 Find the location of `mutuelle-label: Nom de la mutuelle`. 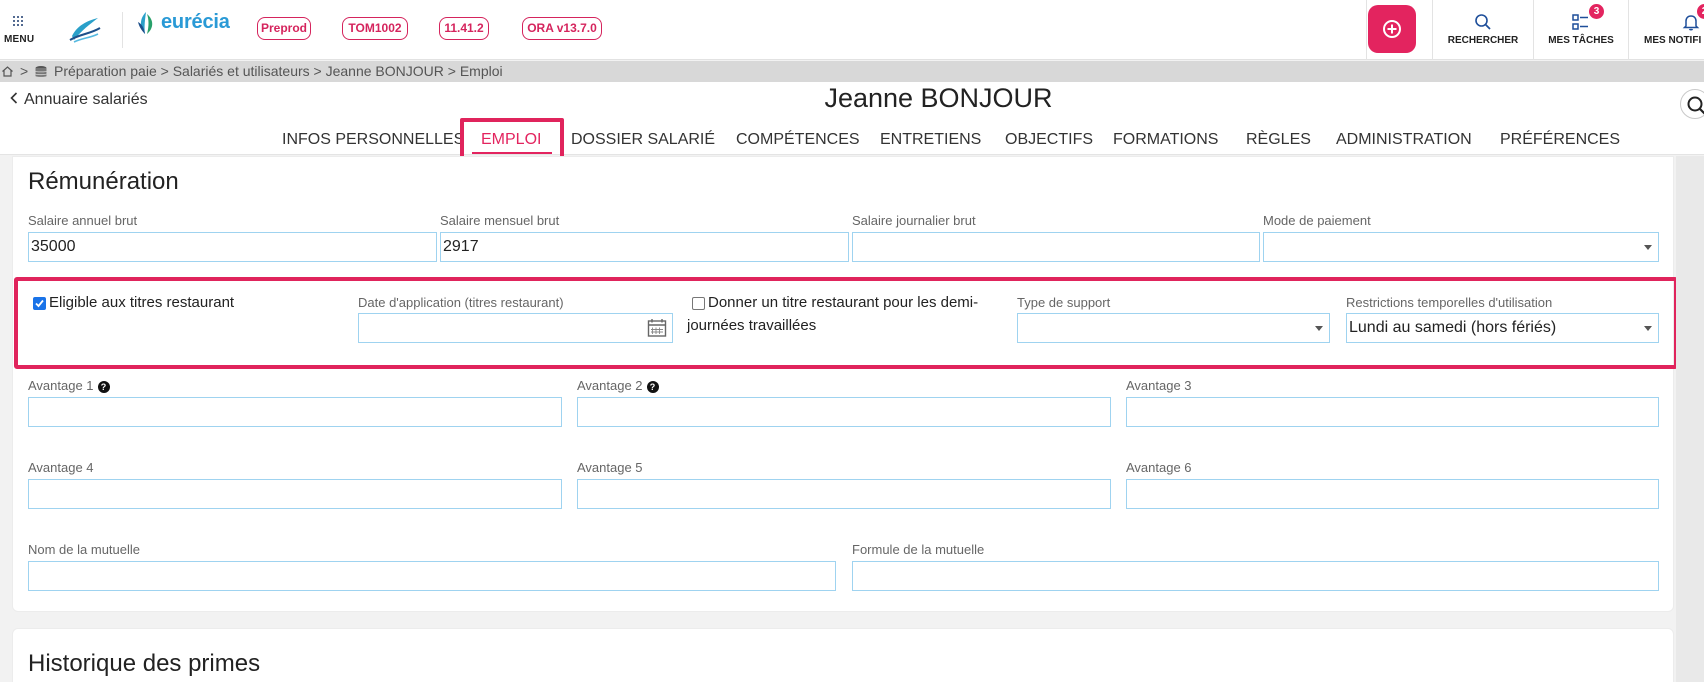

mutuelle-label: Nom de la mutuelle is located at coordinates (84, 549).